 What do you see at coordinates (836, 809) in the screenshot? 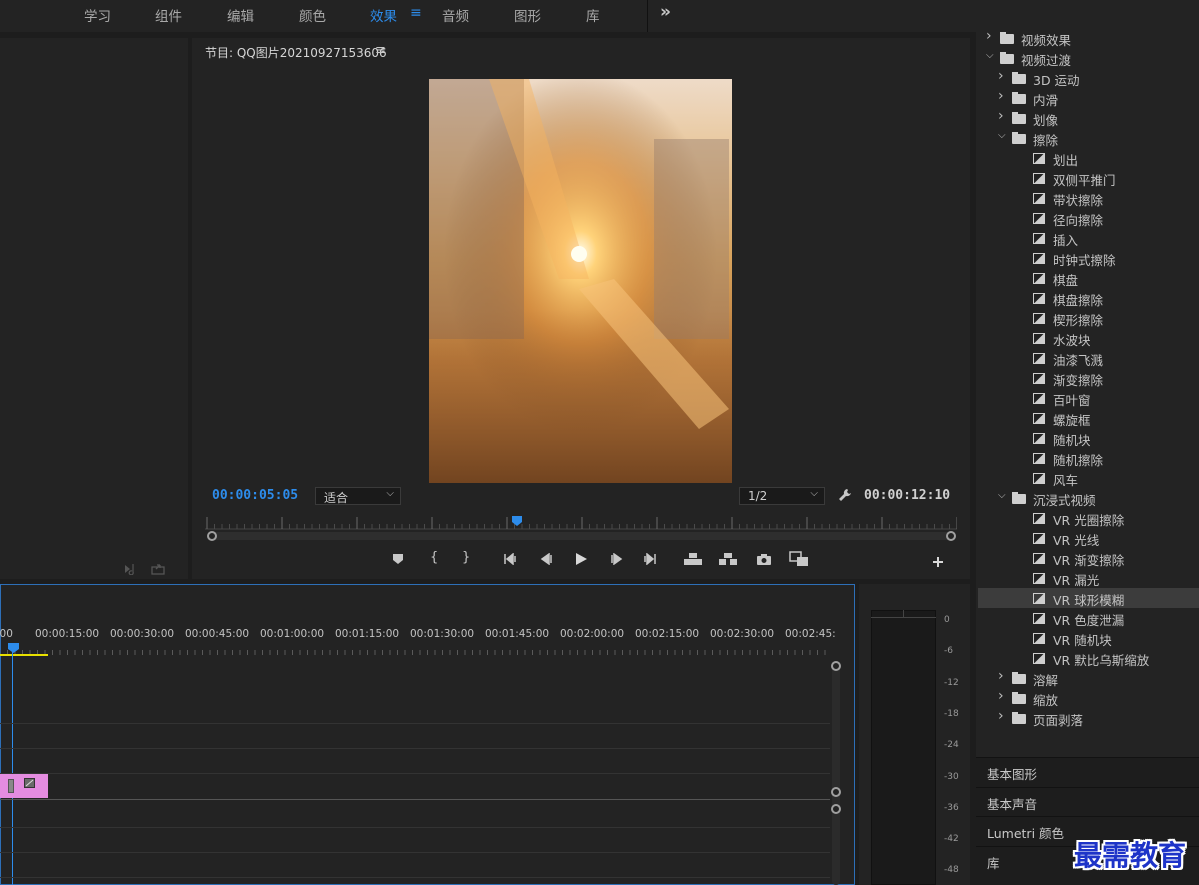
I see `scroll-handle-audio` at bounding box center [836, 809].